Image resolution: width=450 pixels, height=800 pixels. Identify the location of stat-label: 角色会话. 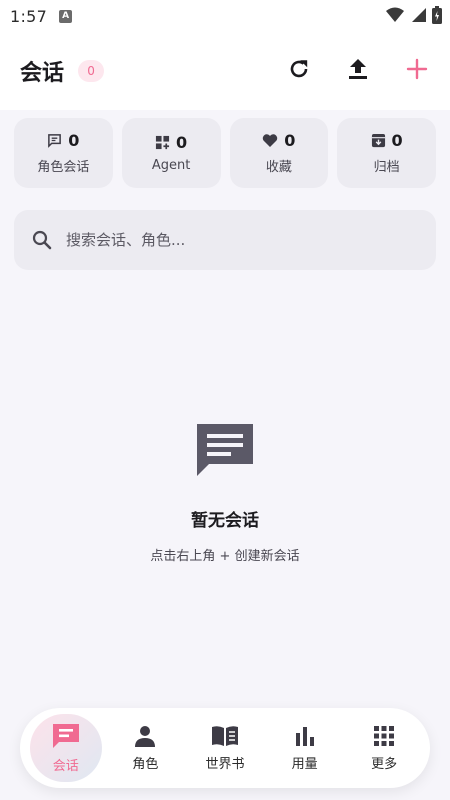
(63, 167).